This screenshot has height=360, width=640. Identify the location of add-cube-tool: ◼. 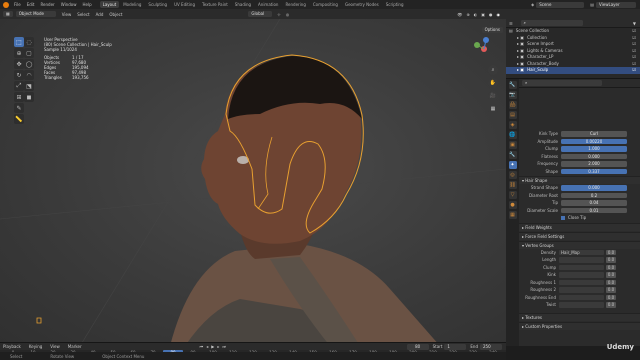
(29, 97).